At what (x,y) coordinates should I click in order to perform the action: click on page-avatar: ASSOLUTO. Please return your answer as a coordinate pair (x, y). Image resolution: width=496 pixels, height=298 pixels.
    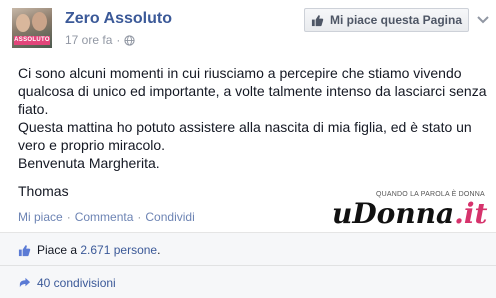
    Looking at the image, I should click on (32, 28).